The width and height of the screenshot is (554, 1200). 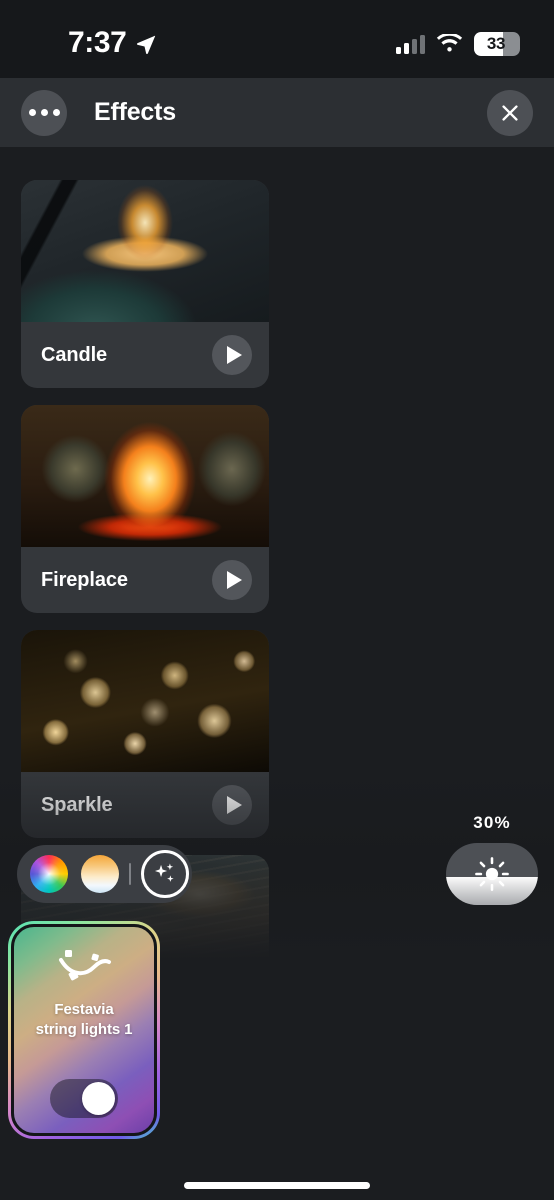 What do you see at coordinates (97, 42) in the screenshot?
I see `status-time: 7:37` at bounding box center [97, 42].